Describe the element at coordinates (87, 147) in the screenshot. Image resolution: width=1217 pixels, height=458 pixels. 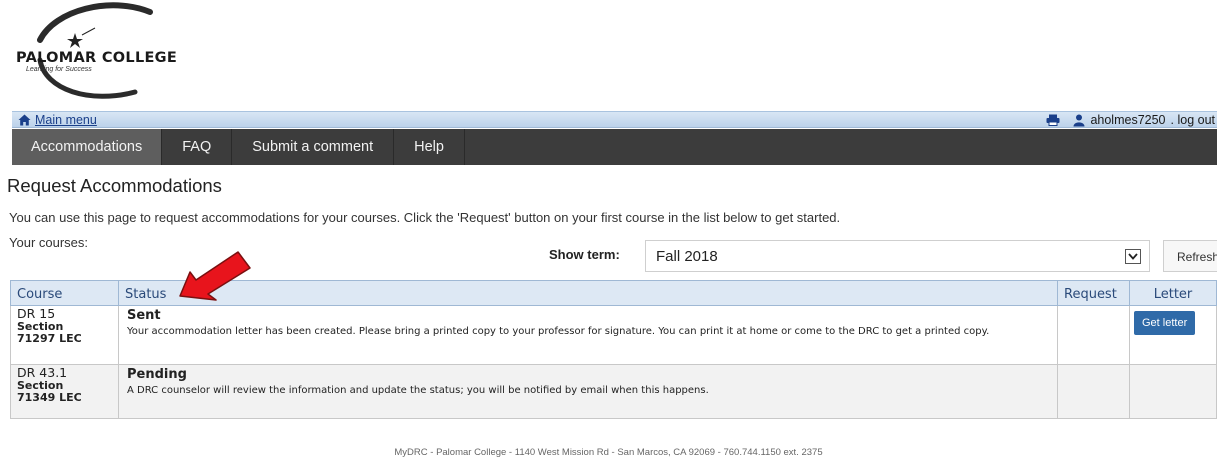
I see `tab-accommodations: Accommodations` at that location.